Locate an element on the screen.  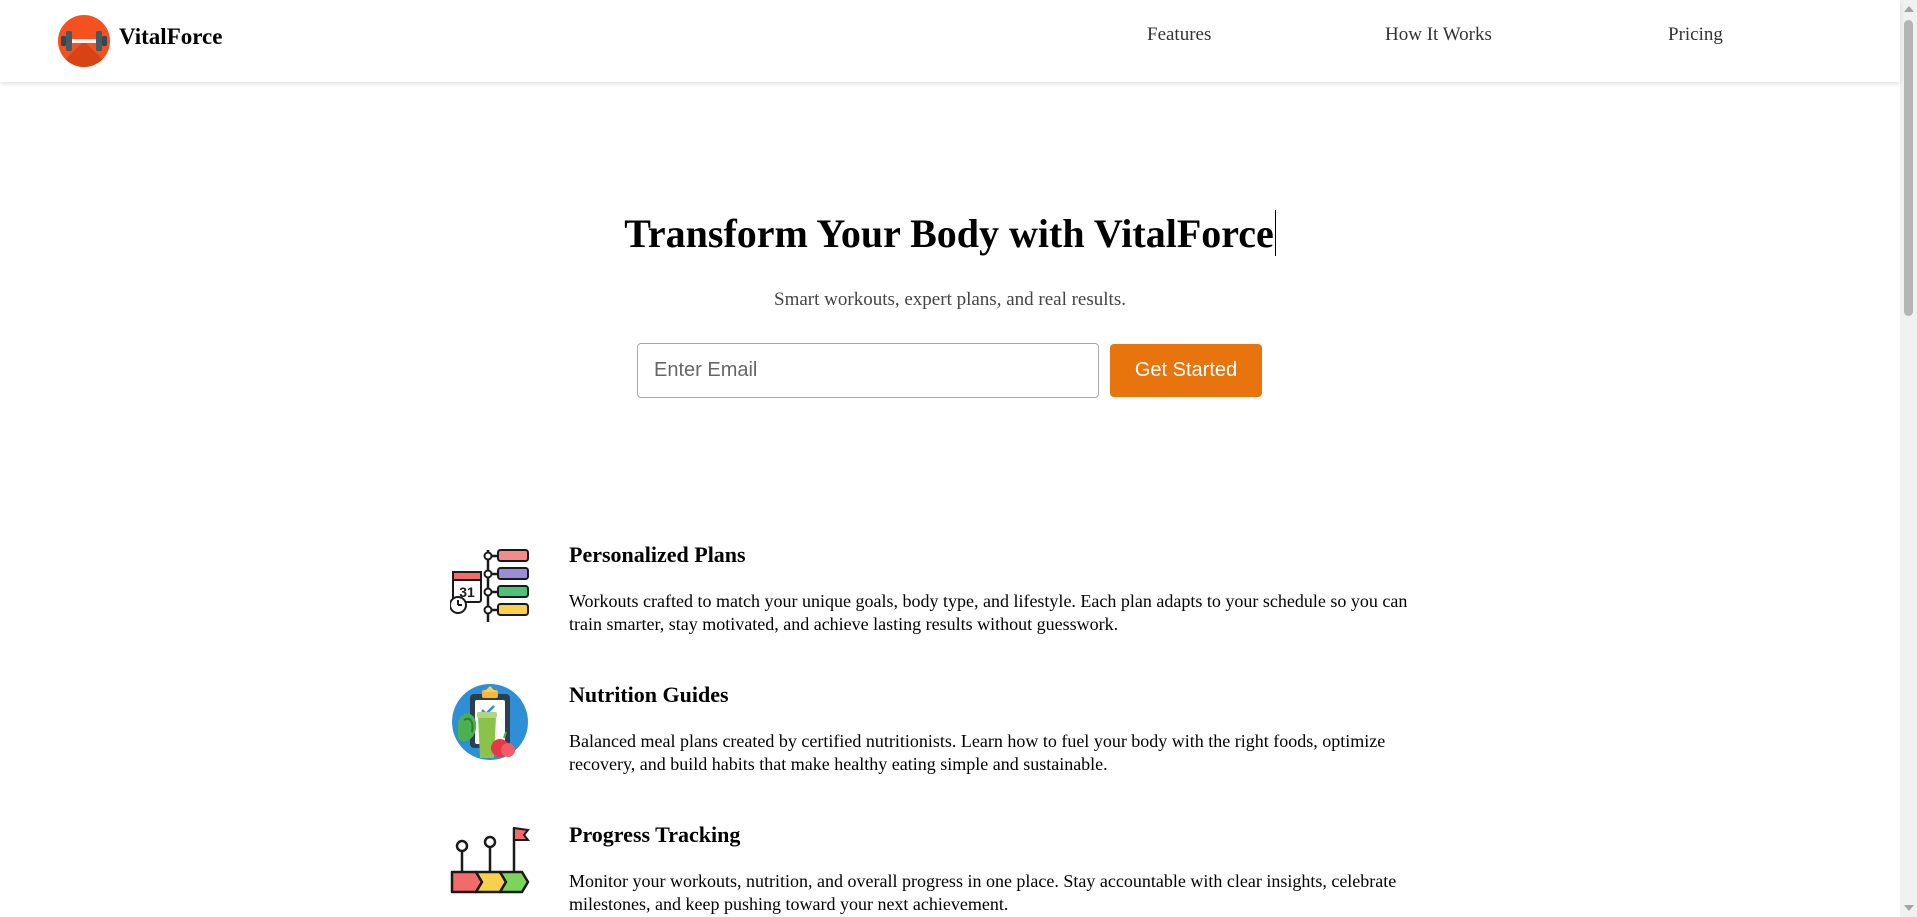
progress-milestone-icon is located at coordinates (490, 862).